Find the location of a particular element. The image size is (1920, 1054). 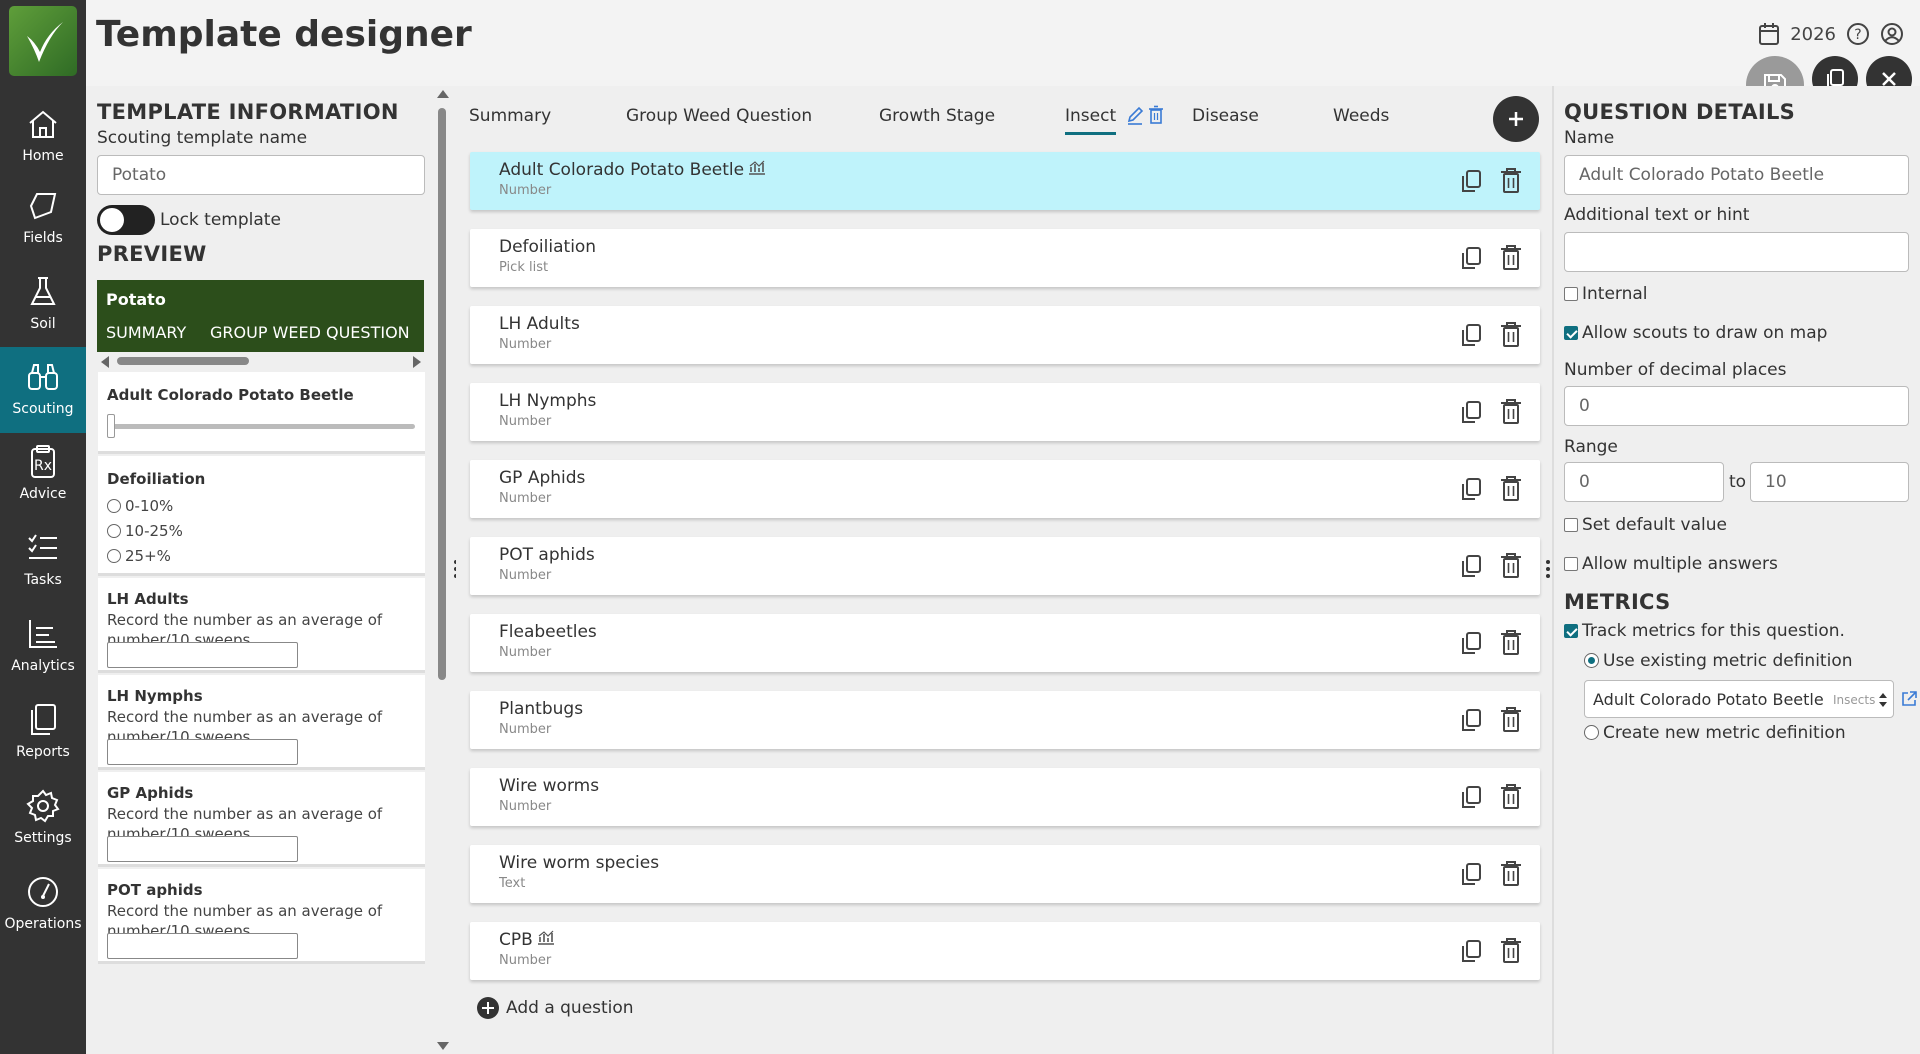

preview-option: 10-25% is located at coordinates (145, 531).